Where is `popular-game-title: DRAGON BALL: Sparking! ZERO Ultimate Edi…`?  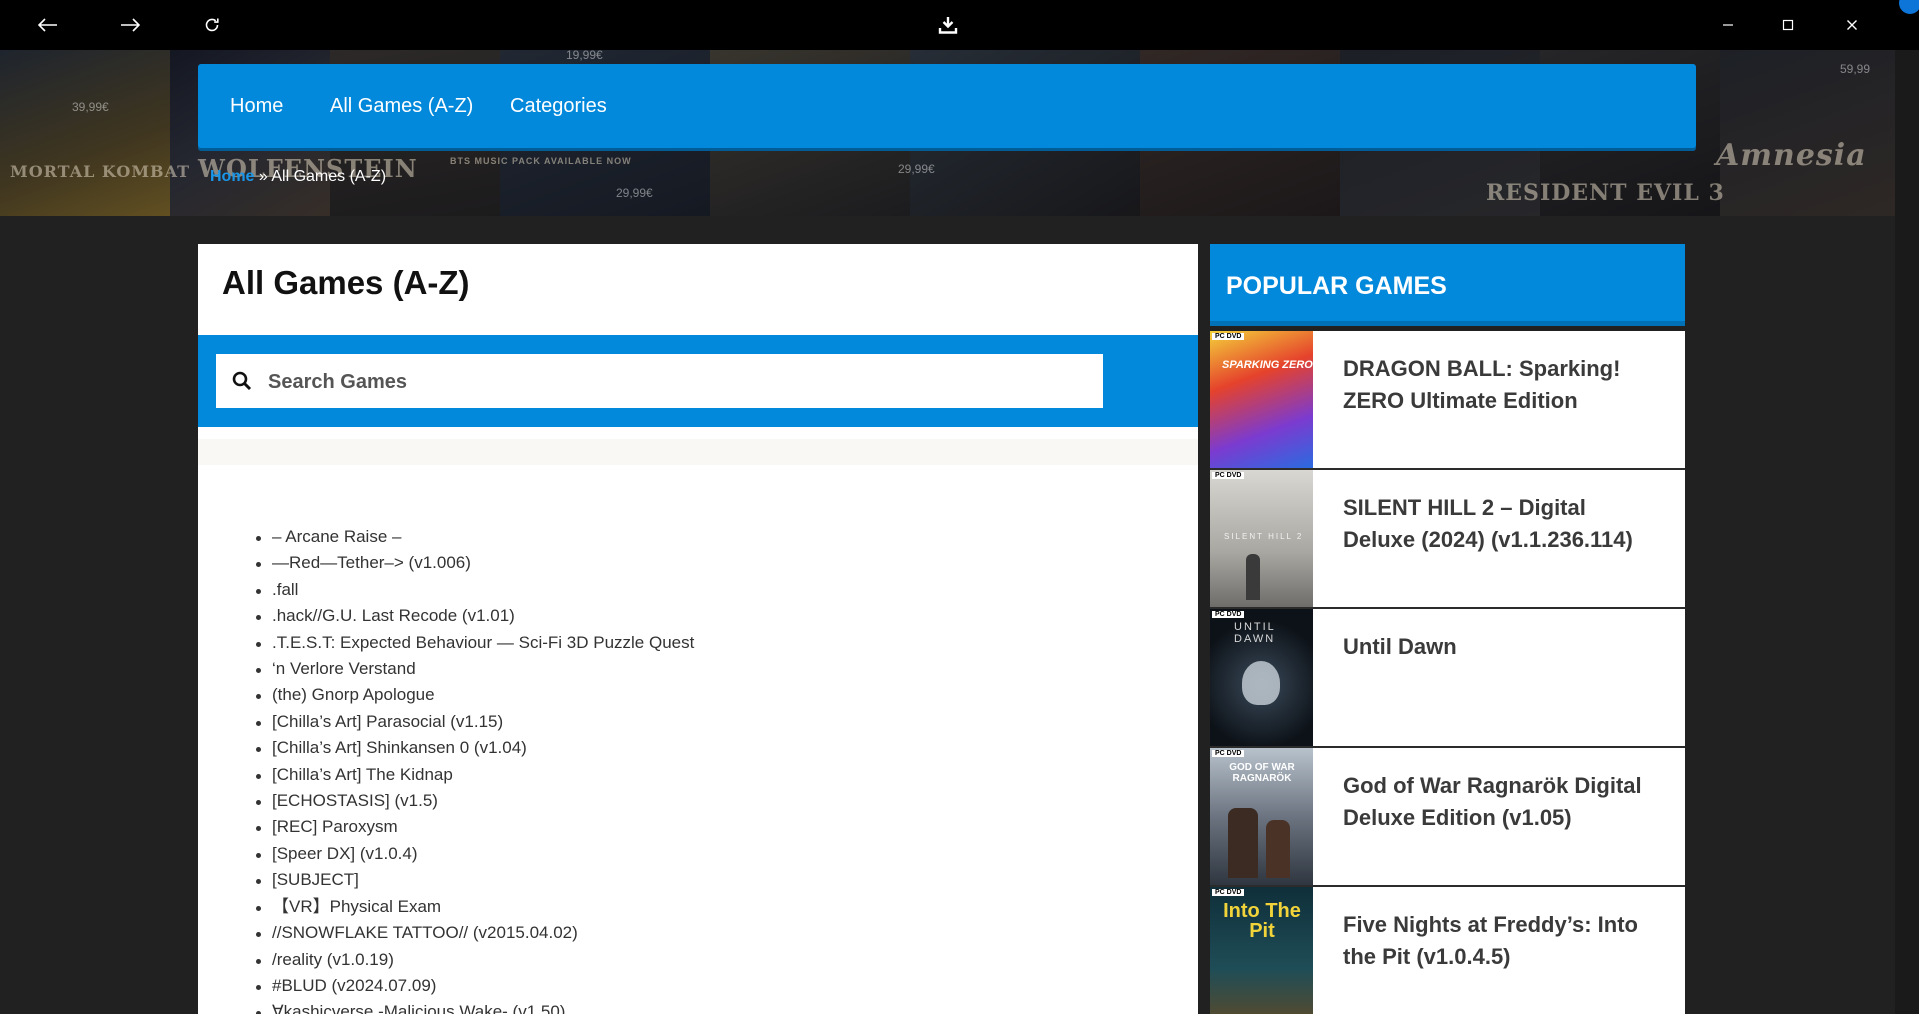 popular-game-title: DRAGON BALL: Sparking! ZERO Ultimate Edi… is located at coordinates (1503, 385).